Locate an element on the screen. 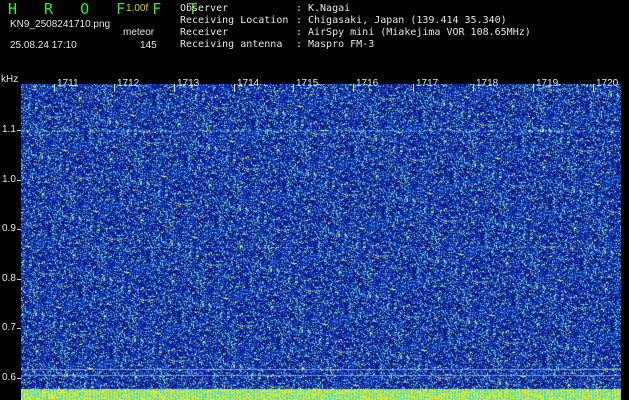 Image resolution: width=629 pixels, height=400 pixels. time-tick-label: 1719 is located at coordinates (547, 83).